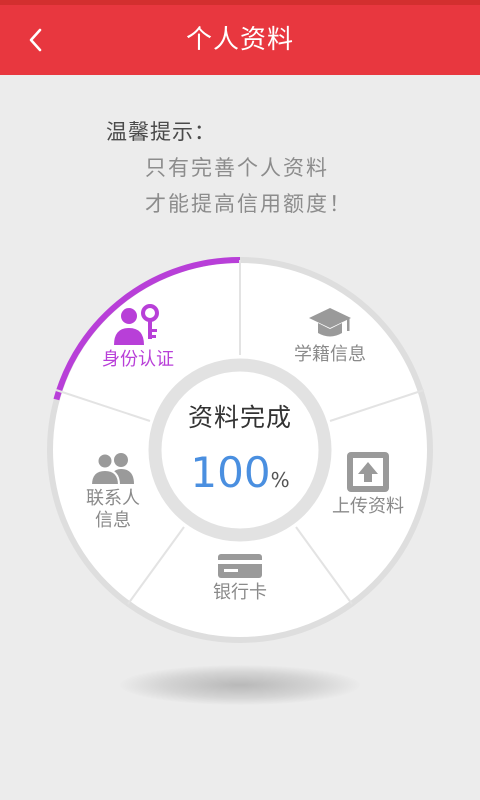  Describe the element at coordinates (248, 204) in the screenshot. I see `tip-text-line2: 才能提高信用额度！` at that location.